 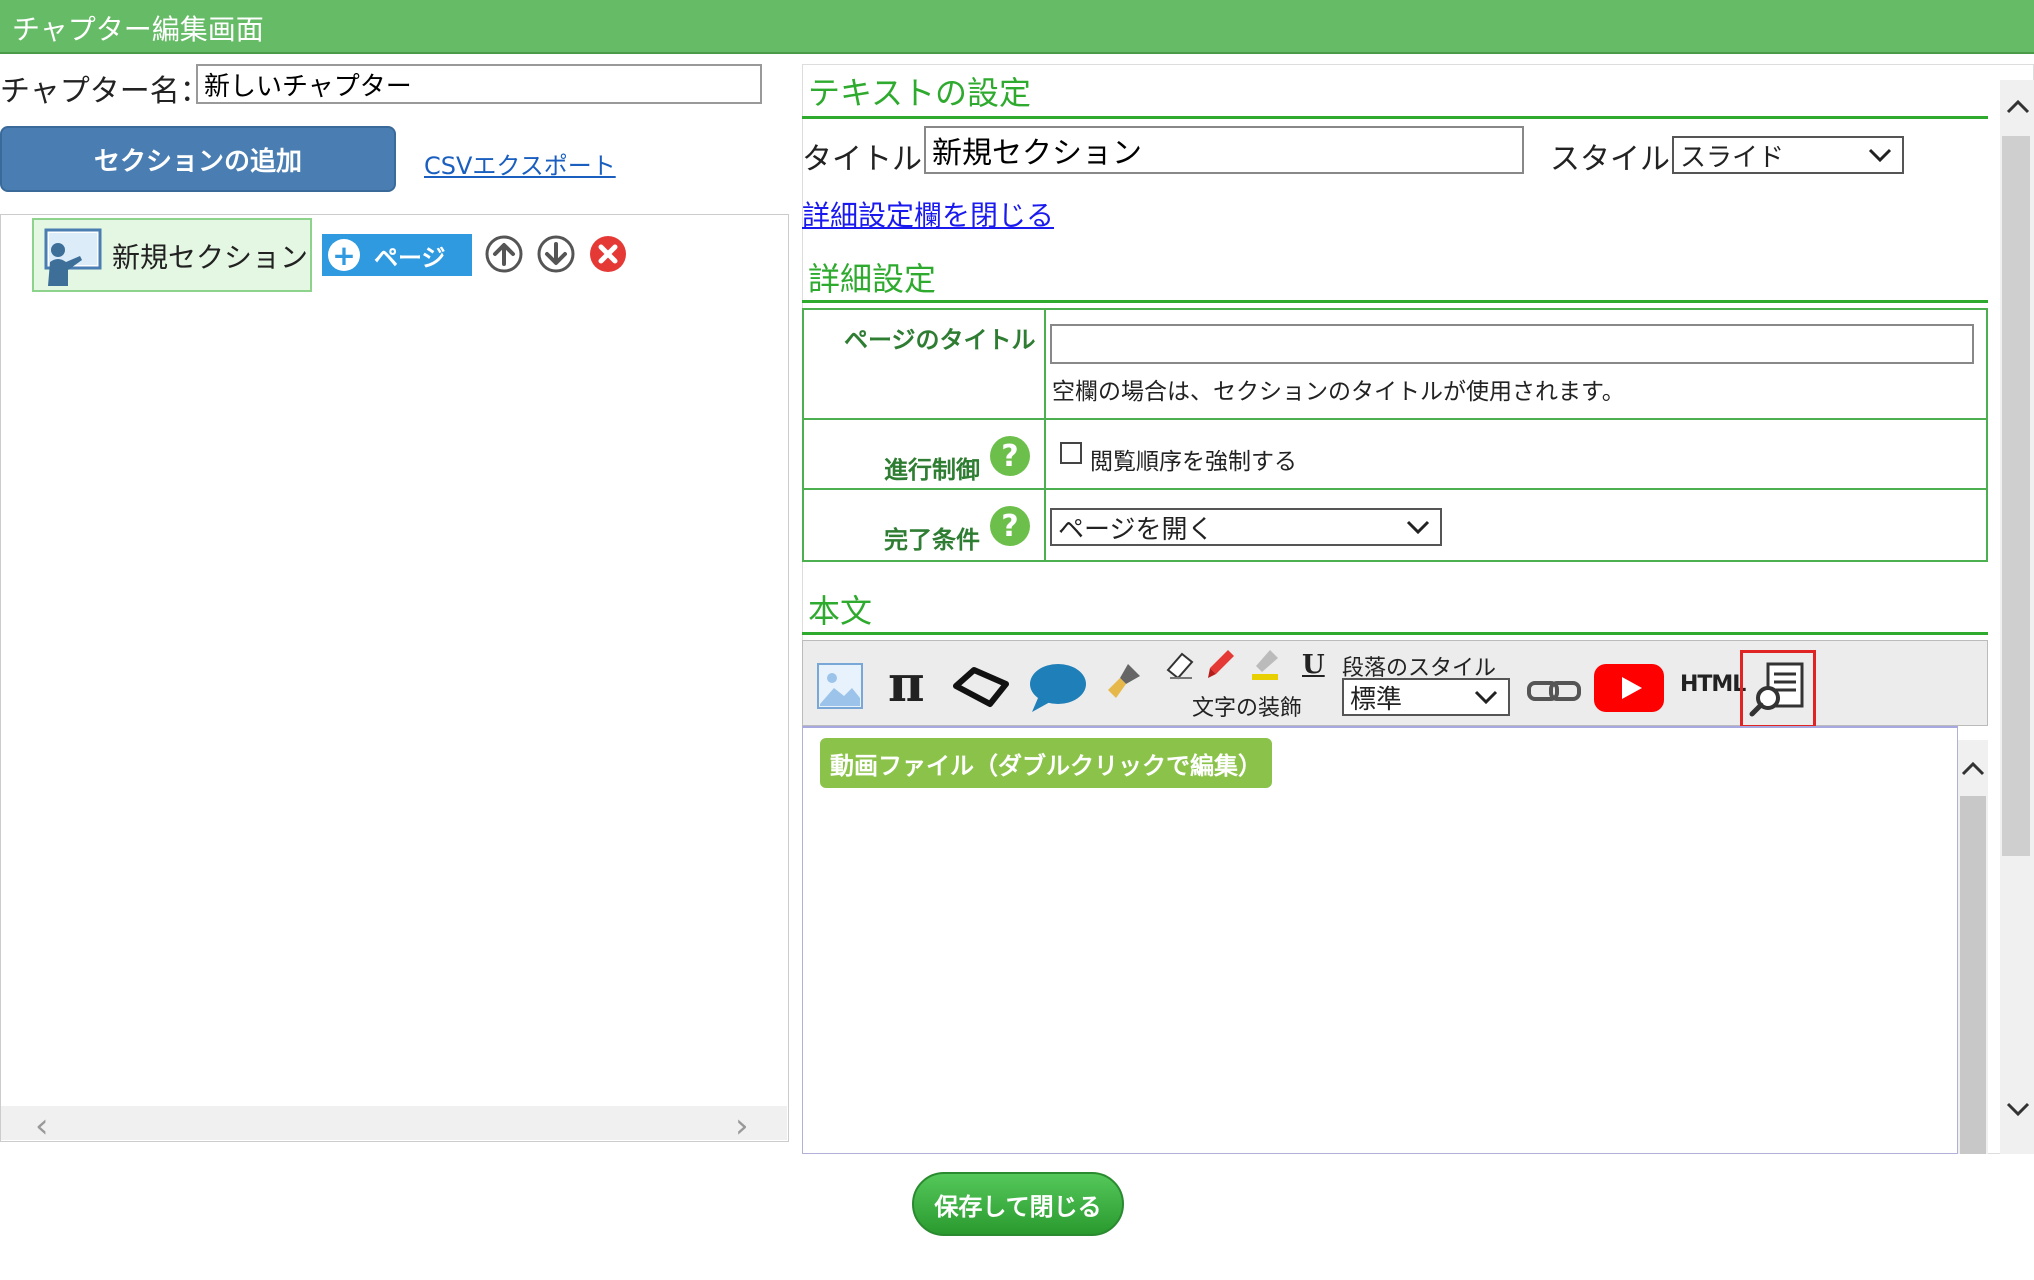 I want to click on page-title-input, so click(x=1512, y=344).